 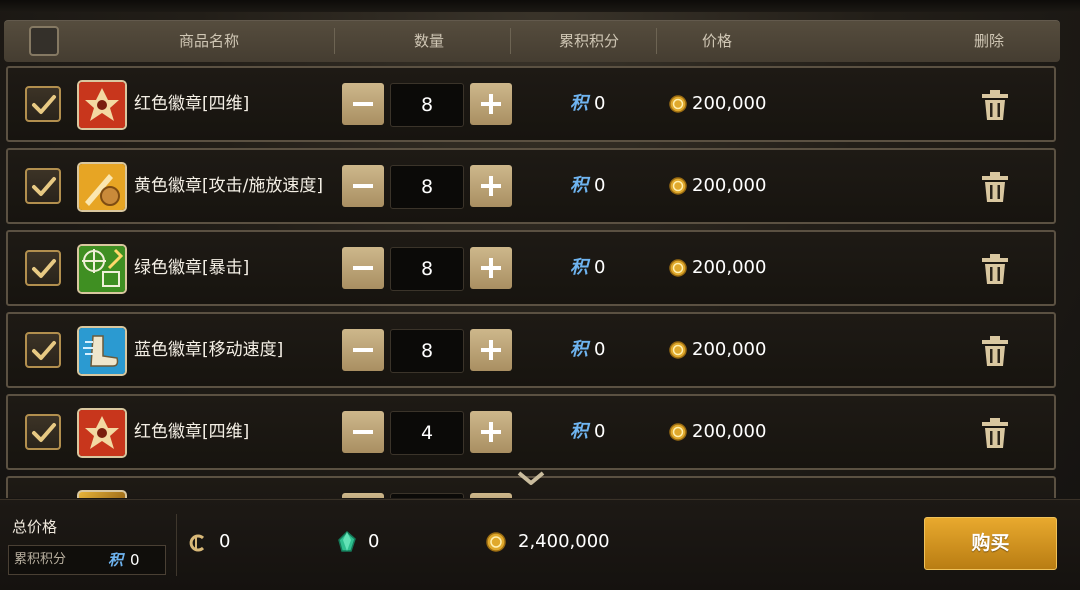 I want to click on quantity-field-partial, so click(x=427, y=495).